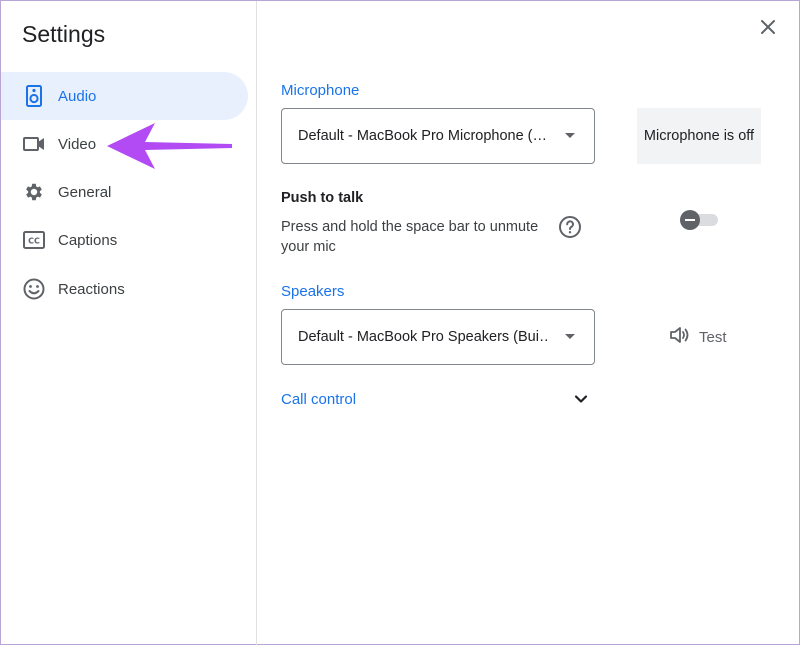 This screenshot has height=645, width=800. I want to click on test-speakers-button: Test, so click(698, 337).